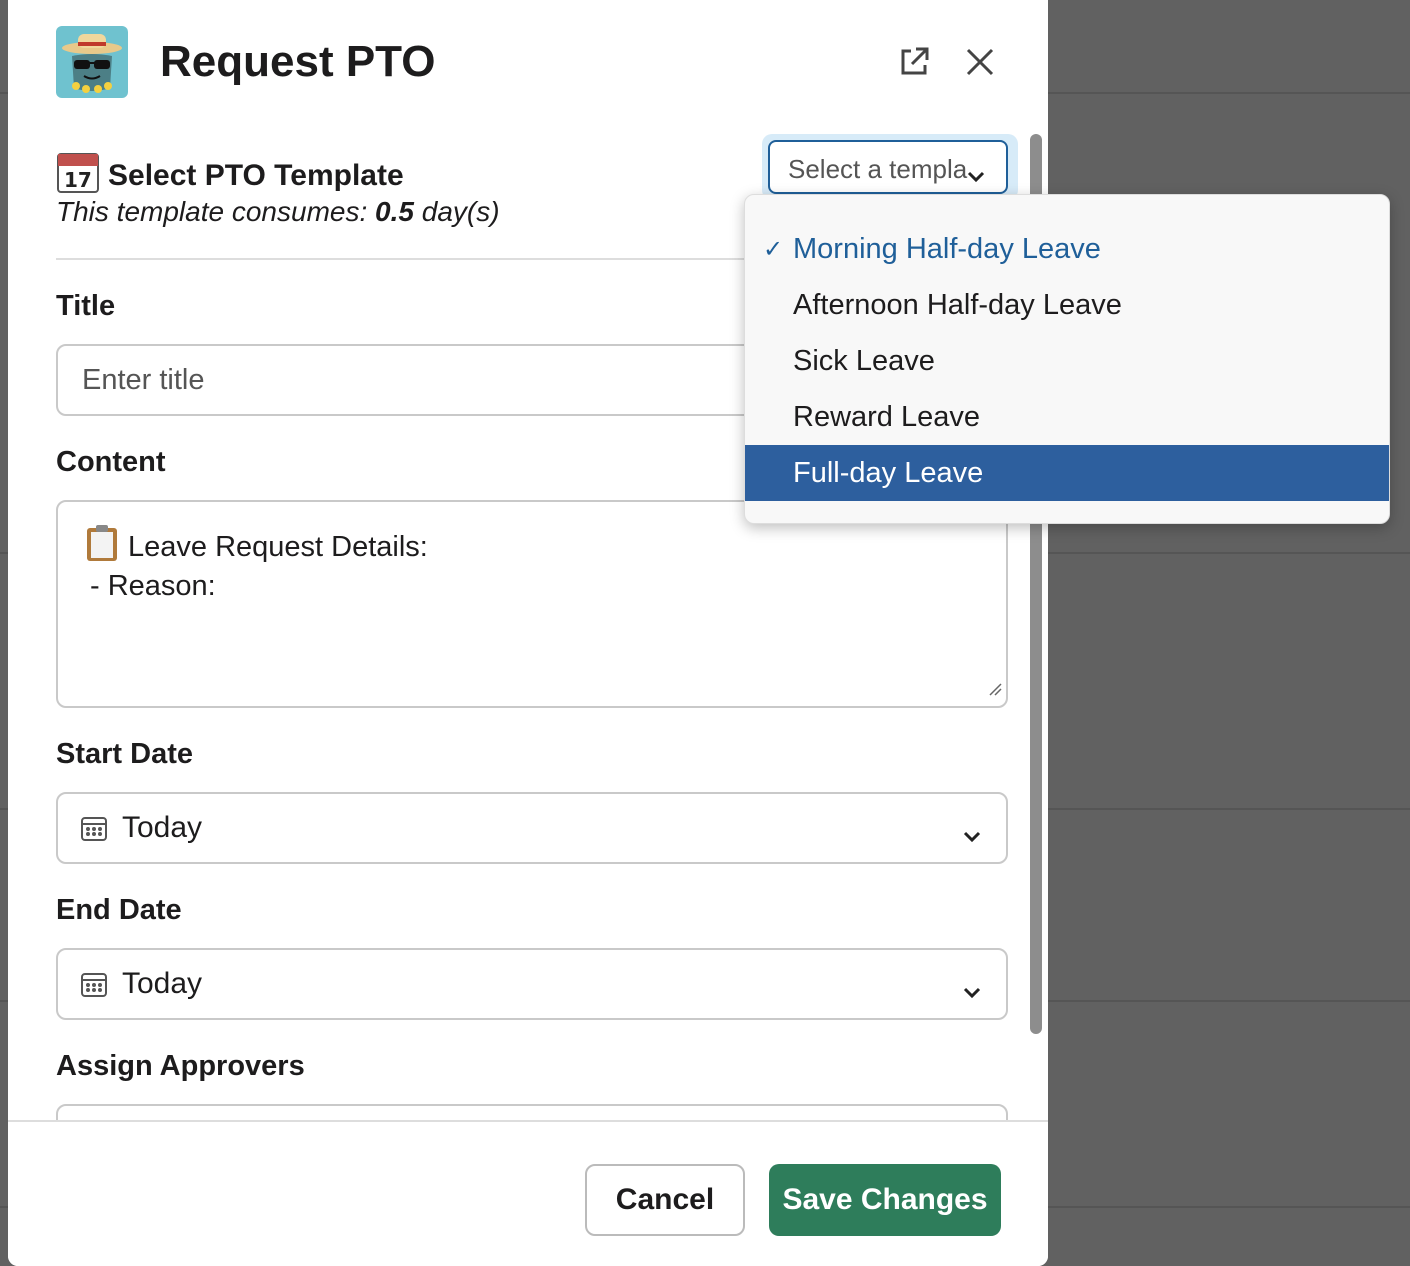 Image resolution: width=1410 pixels, height=1266 pixels. I want to click on modal-footer: Cancel Save Changes, so click(528, 1193).